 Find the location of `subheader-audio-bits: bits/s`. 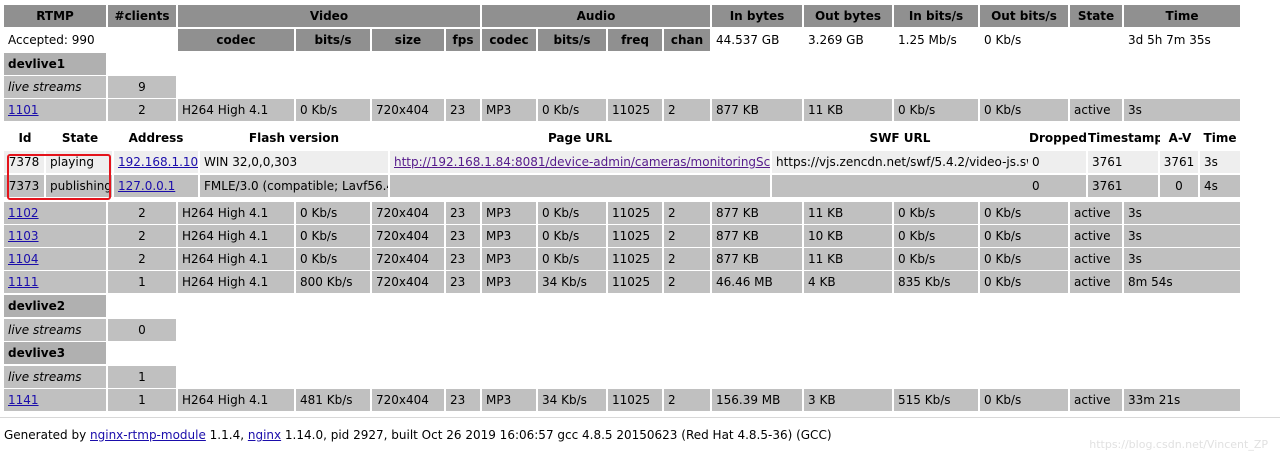

subheader-audio-bits: bits/s is located at coordinates (572, 40).